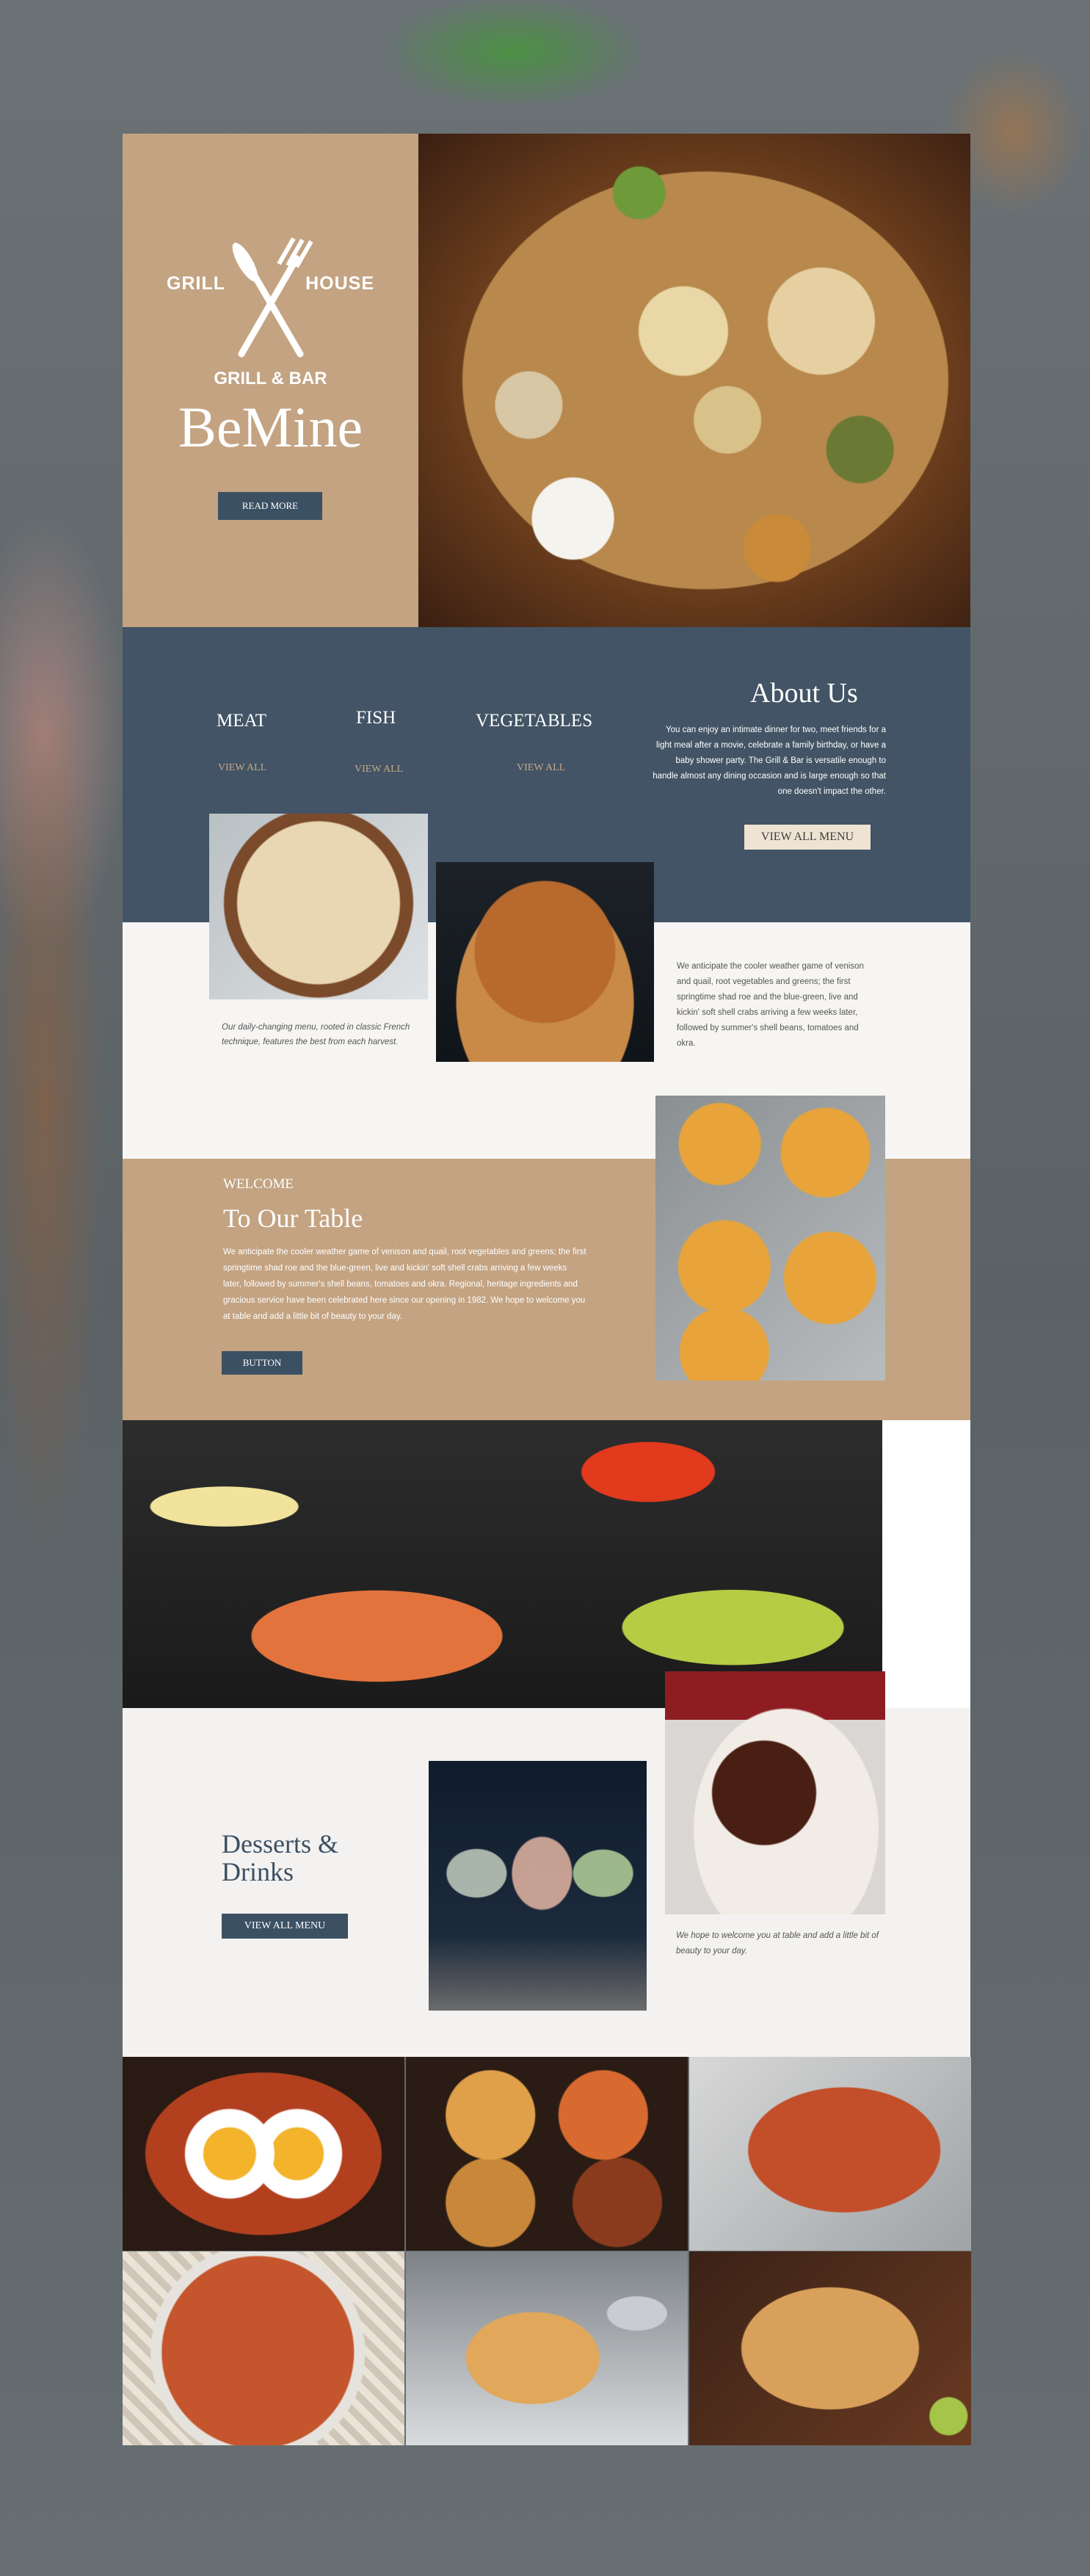 The width and height of the screenshot is (1090, 2576). What do you see at coordinates (272, 297) in the screenshot?
I see `fork-knife-icon` at bounding box center [272, 297].